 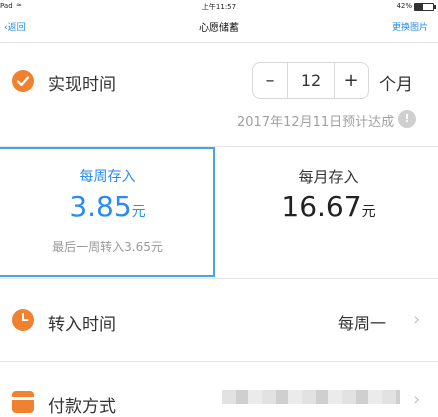 What do you see at coordinates (138, 212) in the screenshot?
I see `weekly-currency: 元` at bounding box center [138, 212].